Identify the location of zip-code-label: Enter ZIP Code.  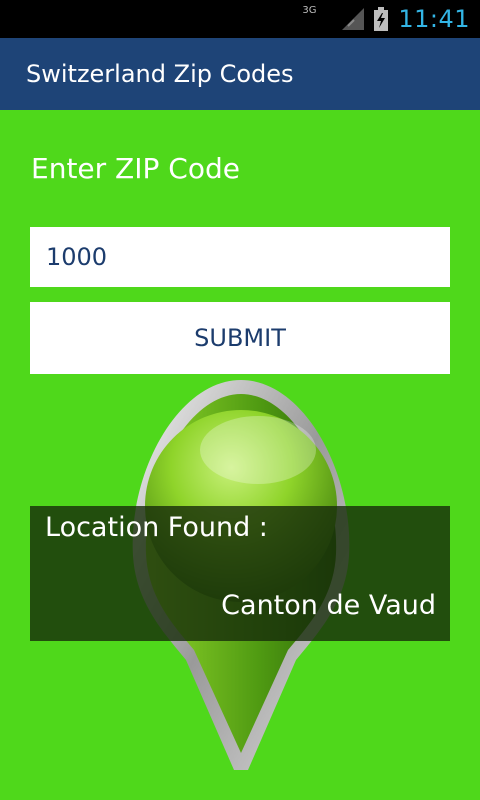
(135, 168).